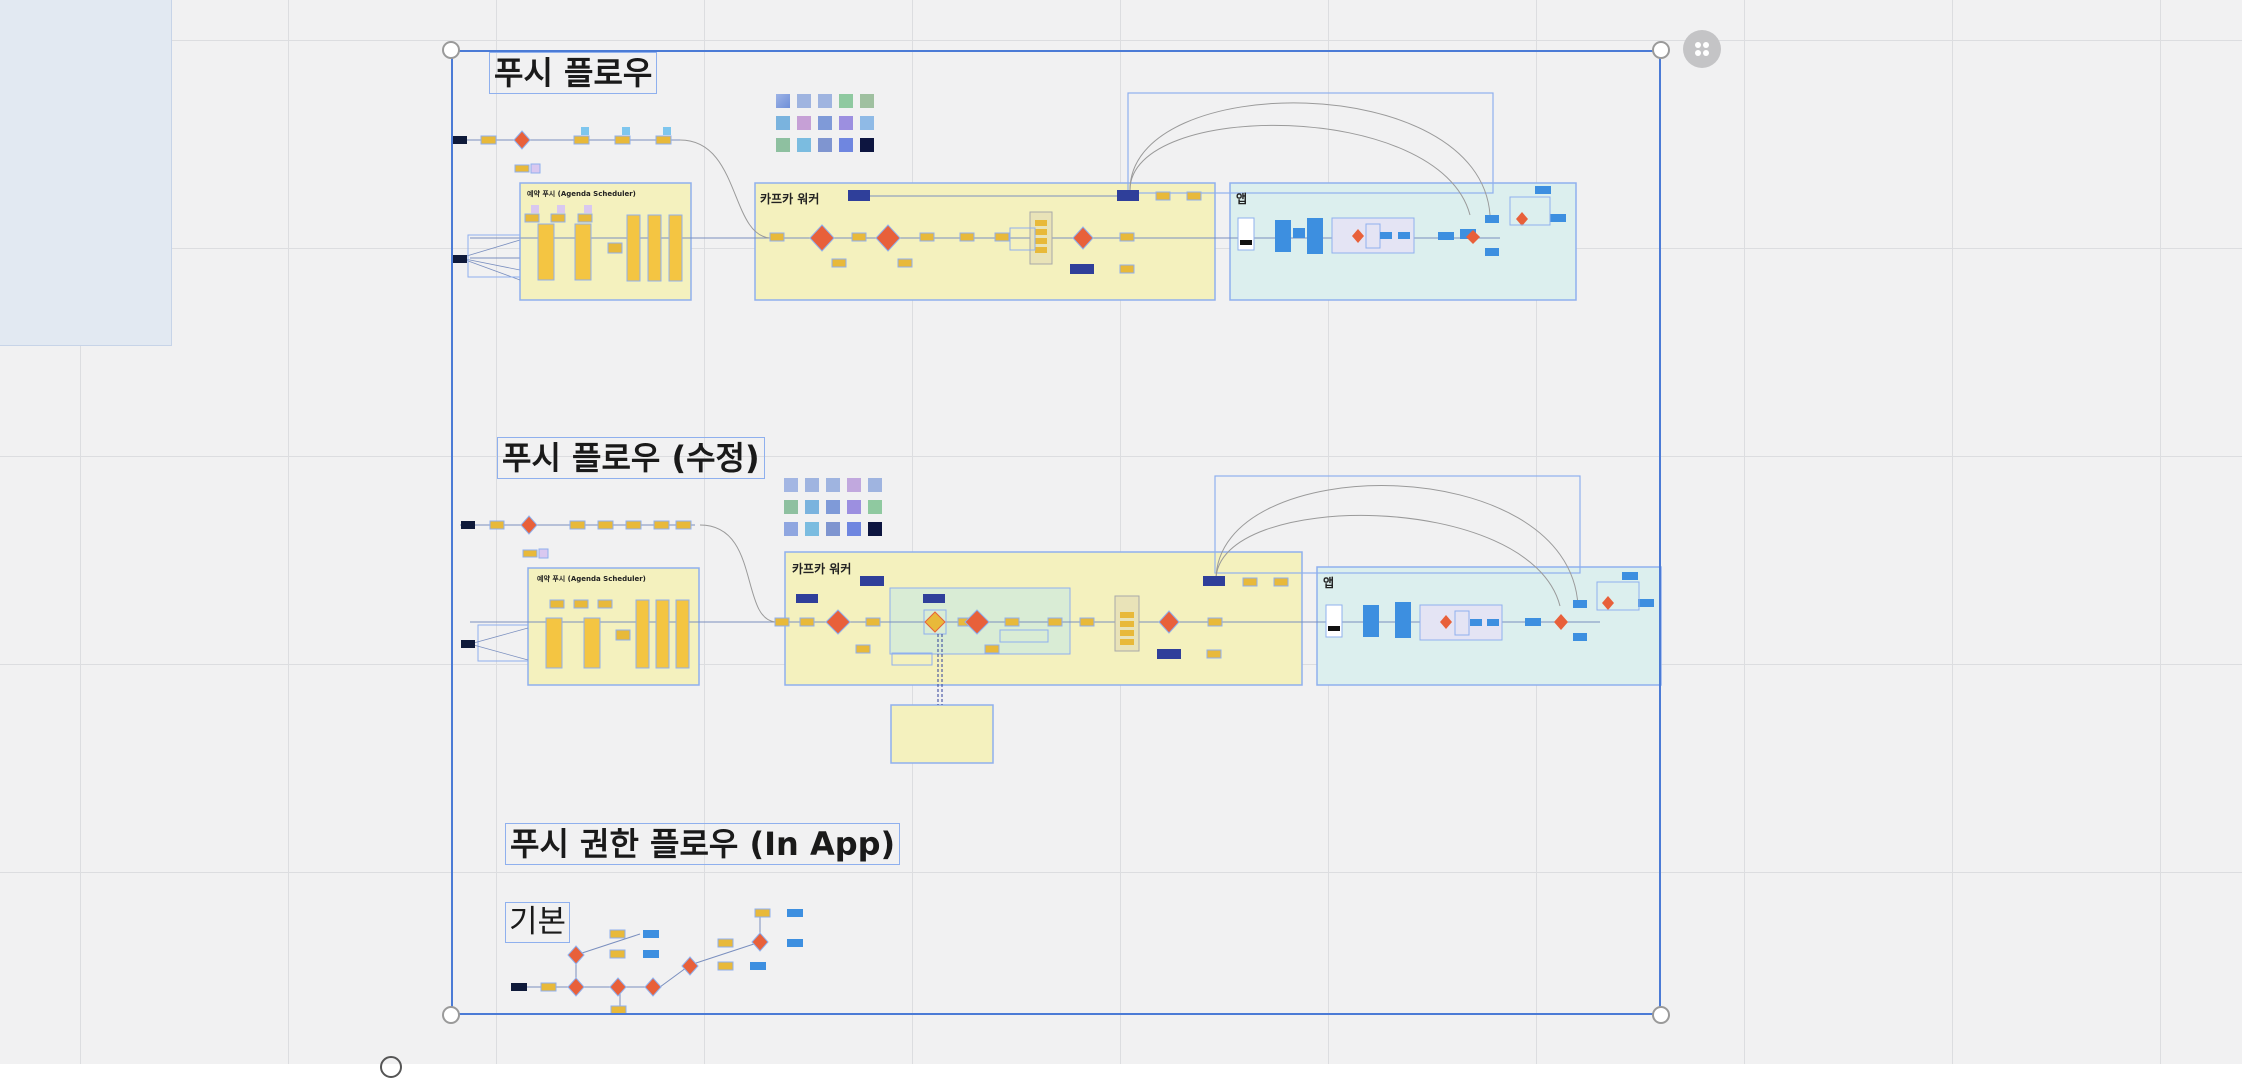 The image size is (2242, 1078). Describe the element at coordinates (451, 50) in the screenshot. I see `resize-handle-top-left` at that location.